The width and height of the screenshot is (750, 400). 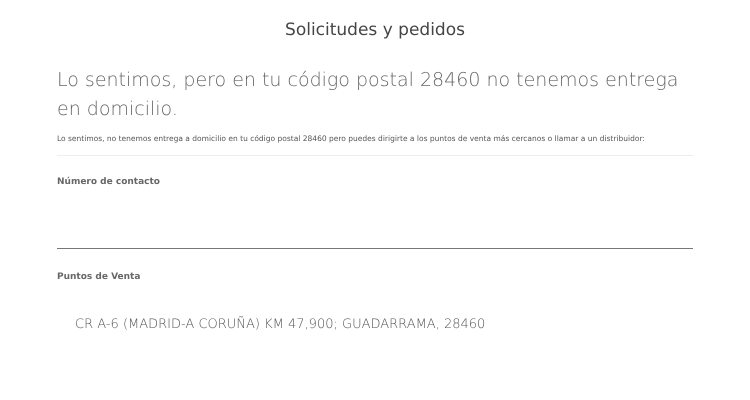 What do you see at coordinates (109, 182) in the screenshot?
I see `field-label: Número de contacto` at bounding box center [109, 182].